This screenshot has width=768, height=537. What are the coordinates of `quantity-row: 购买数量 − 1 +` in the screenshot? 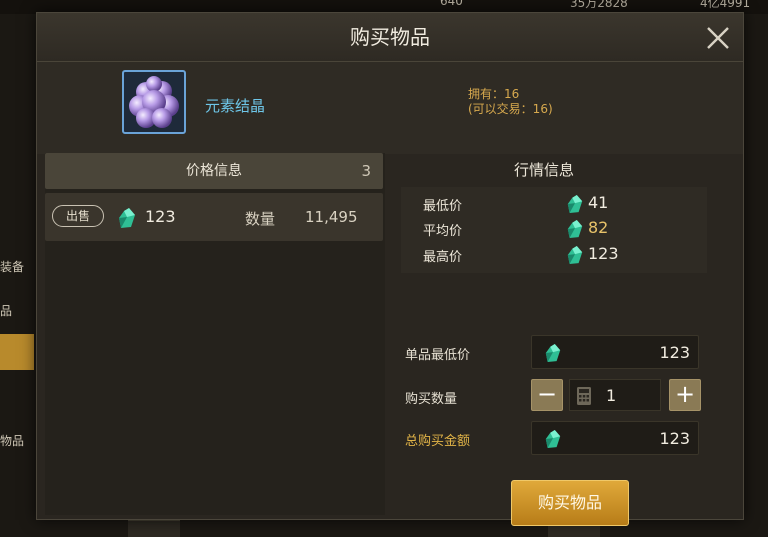 It's located at (571, 396).